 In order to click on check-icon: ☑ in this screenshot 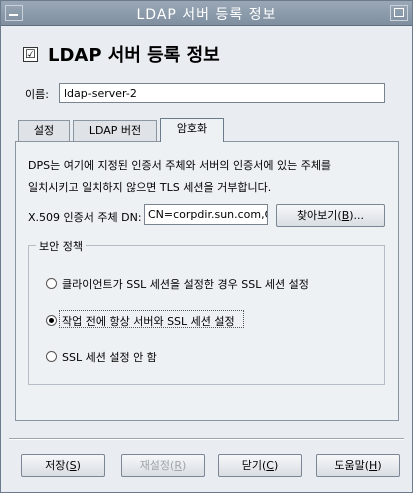, I will do `click(30, 54)`.